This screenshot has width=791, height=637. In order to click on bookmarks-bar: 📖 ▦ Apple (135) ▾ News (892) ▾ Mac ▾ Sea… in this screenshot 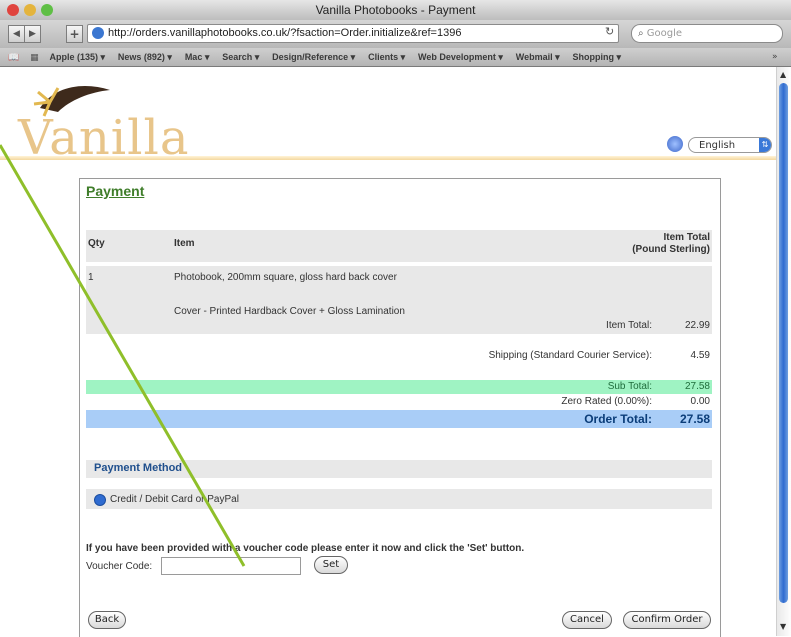, I will do `click(395, 57)`.